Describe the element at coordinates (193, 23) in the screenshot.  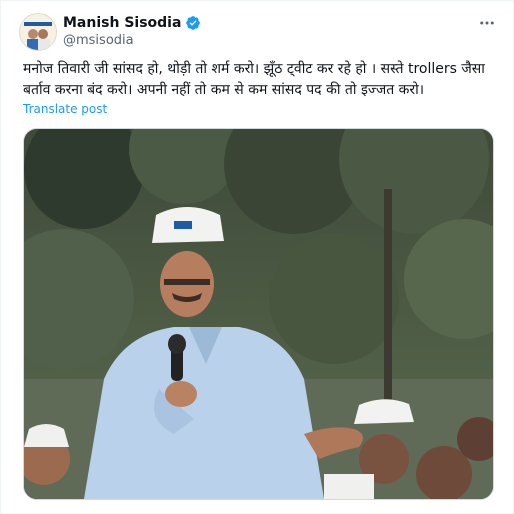
I see `verified-badge-icon` at that location.